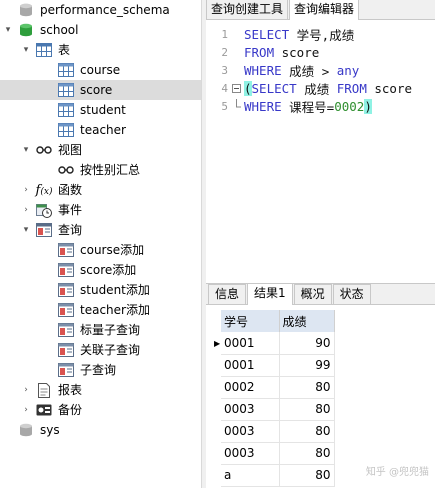 The image size is (435, 488). I want to click on editor-line: 3 WHERE 成绩 > any, so click(320, 70).